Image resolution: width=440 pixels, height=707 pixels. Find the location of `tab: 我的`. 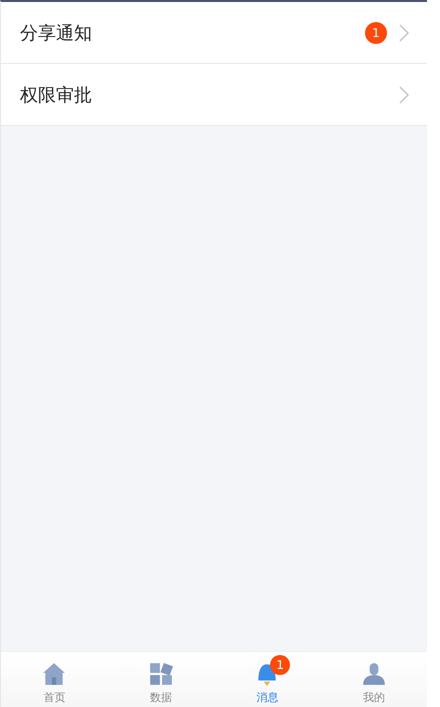

tab: 我的 is located at coordinates (373, 679).